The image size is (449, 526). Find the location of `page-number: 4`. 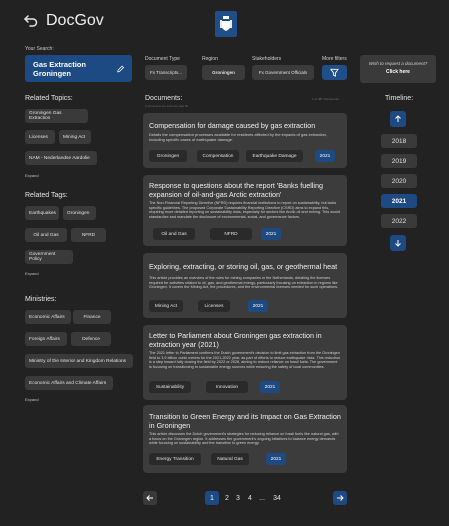

page-number: 4 is located at coordinates (250, 498).